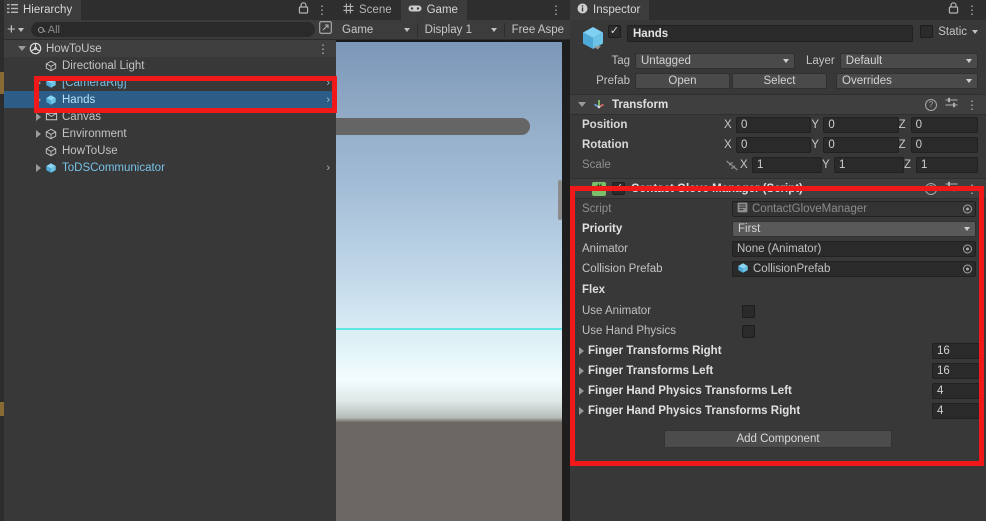  Describe the element at coordinates (902, 145) in the screenshot. I see `axis-z-label: Z` at that location.